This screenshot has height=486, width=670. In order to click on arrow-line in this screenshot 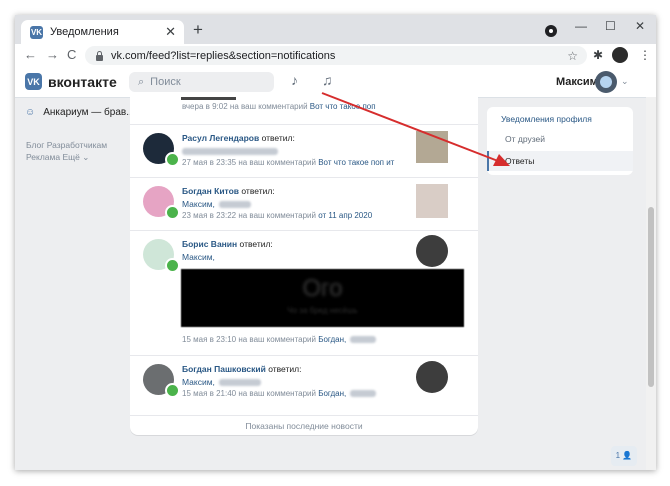, I will do `click(410, 127)`.